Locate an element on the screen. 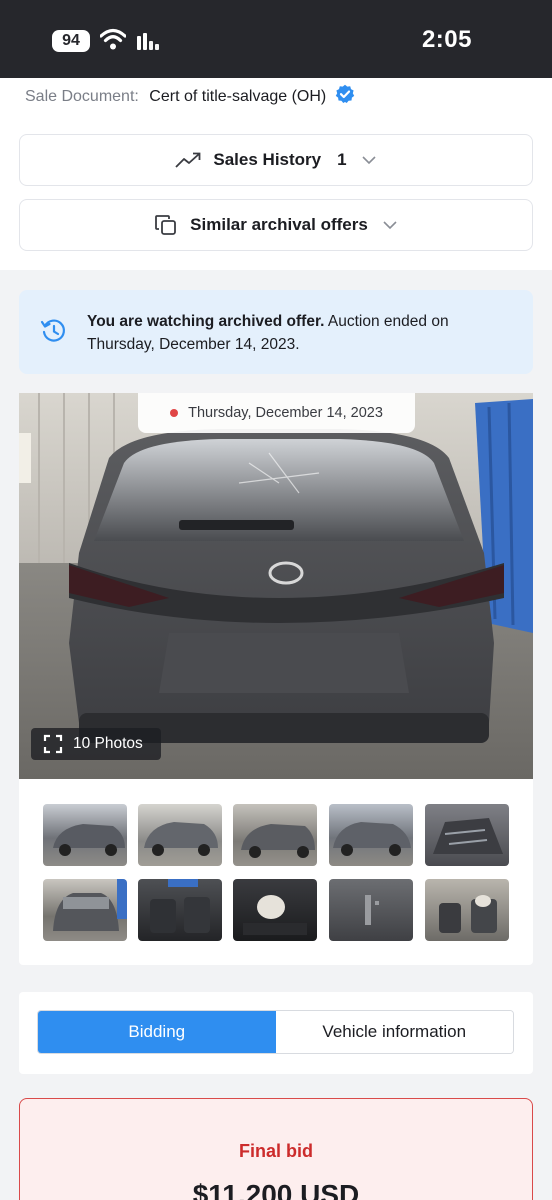 This screenshot has width=552, height=1200. verified-badge-icon is located at coordinates (345, 96).